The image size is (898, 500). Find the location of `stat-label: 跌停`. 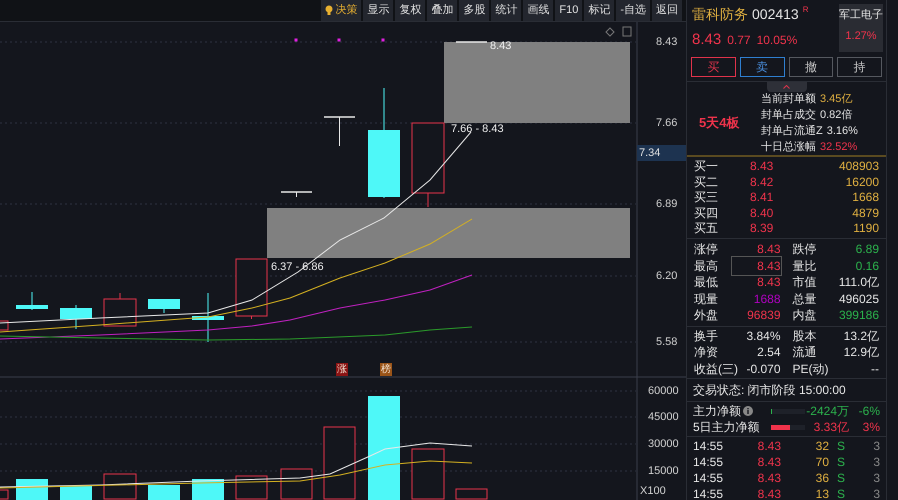

stat-label: 跌停 is located at coordinates (805, 249).